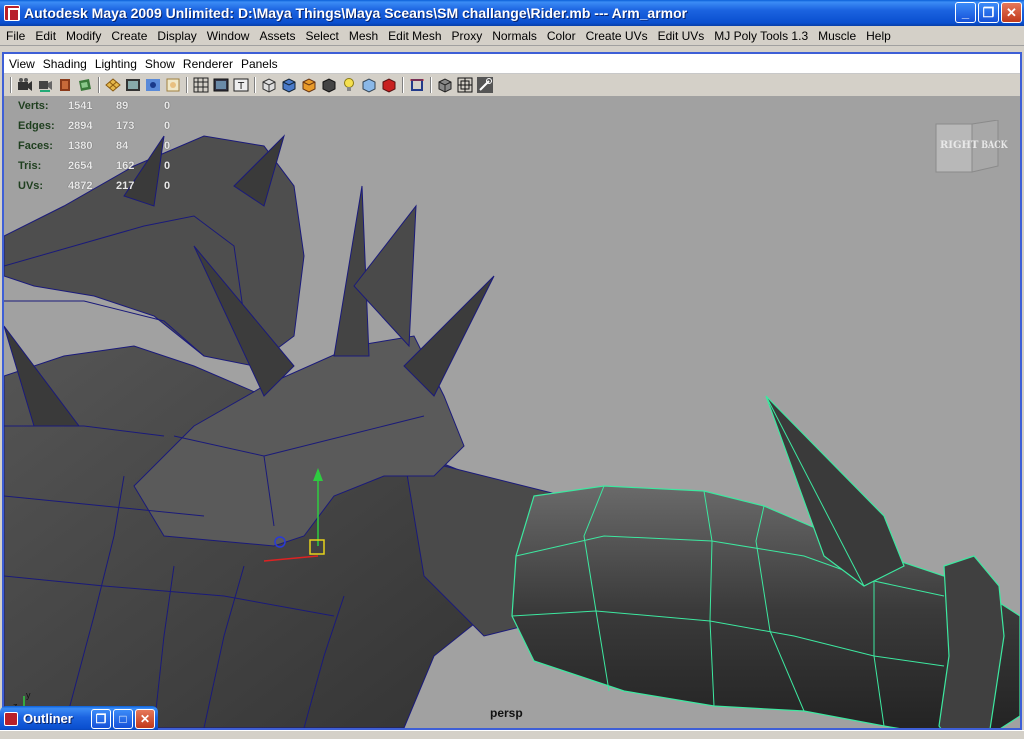  Describe the element at coordinates (79, 718) in the screenshot. I see `outliner-minimized-window: Outliner ❐ □ ✕` at that location.